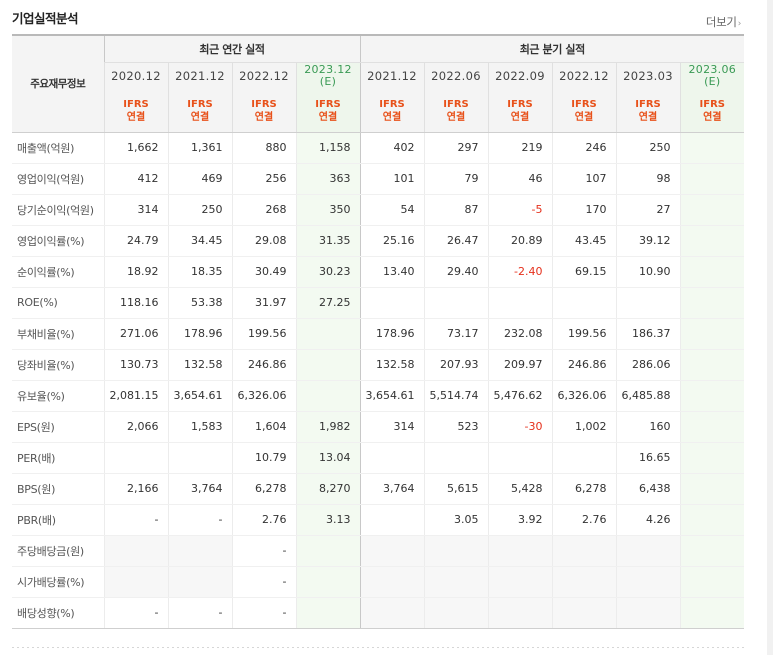 This screenshot has width=773, height=655. Describe the element at coordinates (519, 272) in the screenshot. I see `table-cell: -2.40` at that location.